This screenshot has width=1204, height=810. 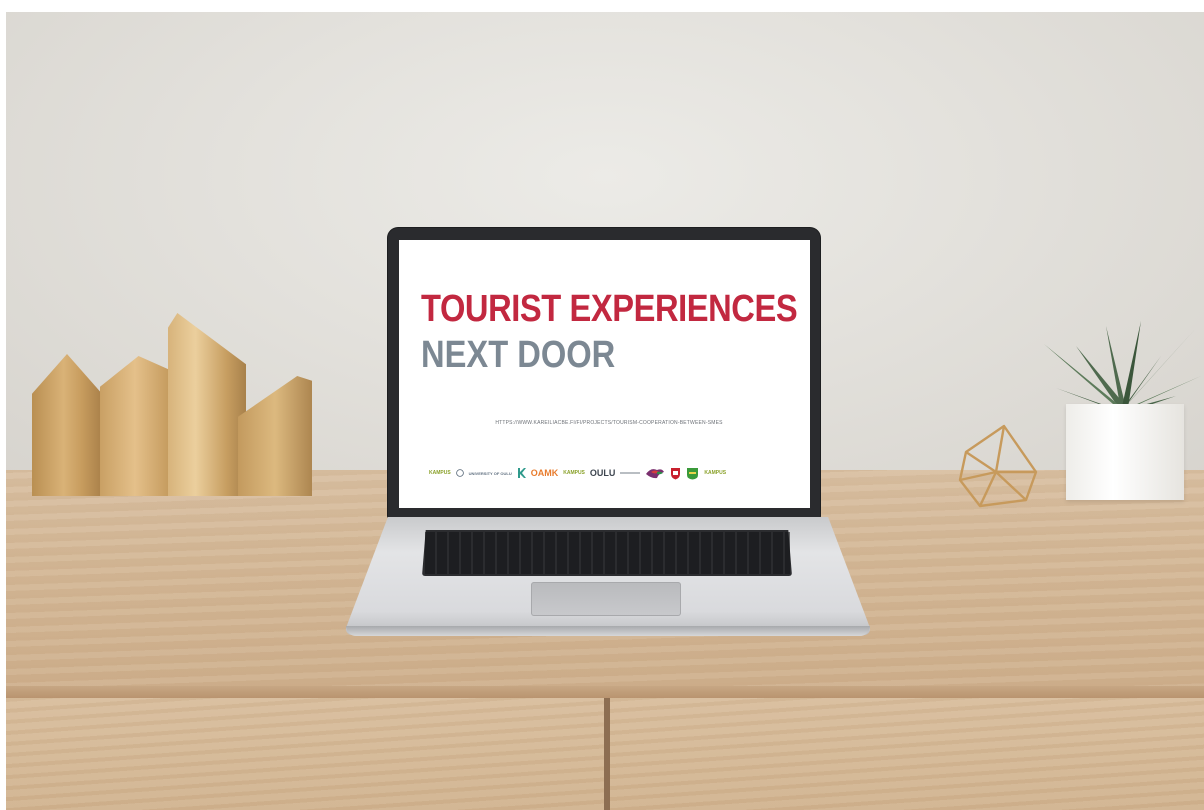 I want to click on red-shield-icon, so click(x=676, y=473).